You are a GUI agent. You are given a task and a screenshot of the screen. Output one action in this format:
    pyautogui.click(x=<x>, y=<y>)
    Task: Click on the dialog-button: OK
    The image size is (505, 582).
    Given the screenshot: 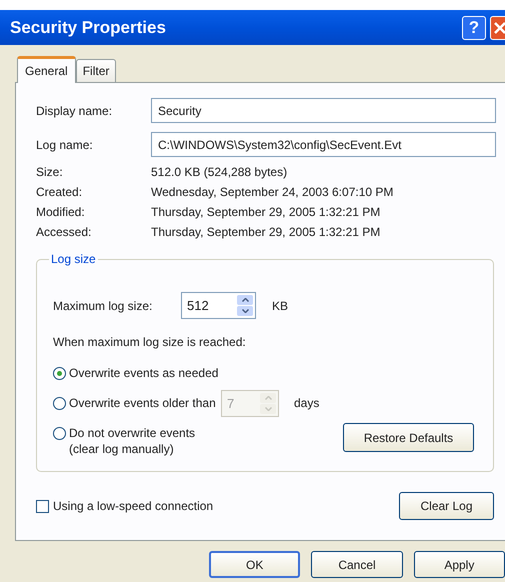 What is the action you would take?
    pyautogui.click(x=254, y=564)
    